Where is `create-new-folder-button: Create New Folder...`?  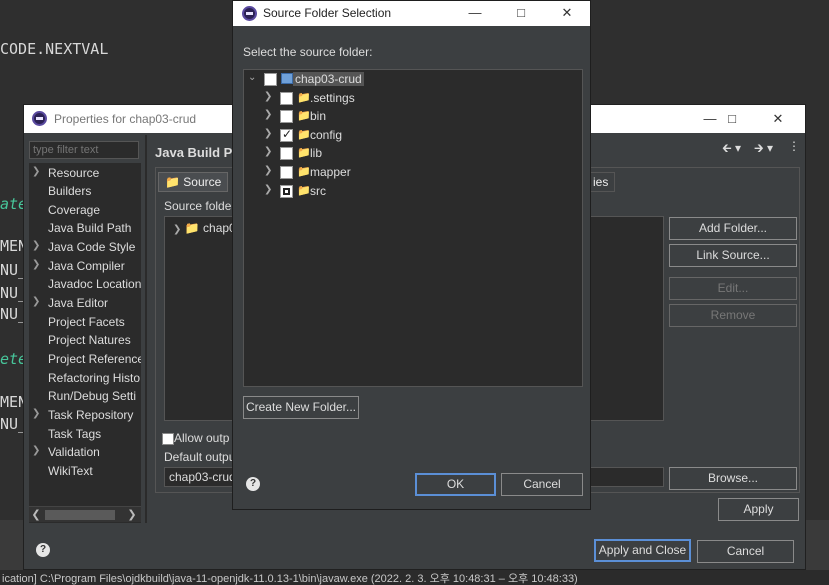 create-new-folder-button: Create New Folder... is located at coordinates (301, 407).